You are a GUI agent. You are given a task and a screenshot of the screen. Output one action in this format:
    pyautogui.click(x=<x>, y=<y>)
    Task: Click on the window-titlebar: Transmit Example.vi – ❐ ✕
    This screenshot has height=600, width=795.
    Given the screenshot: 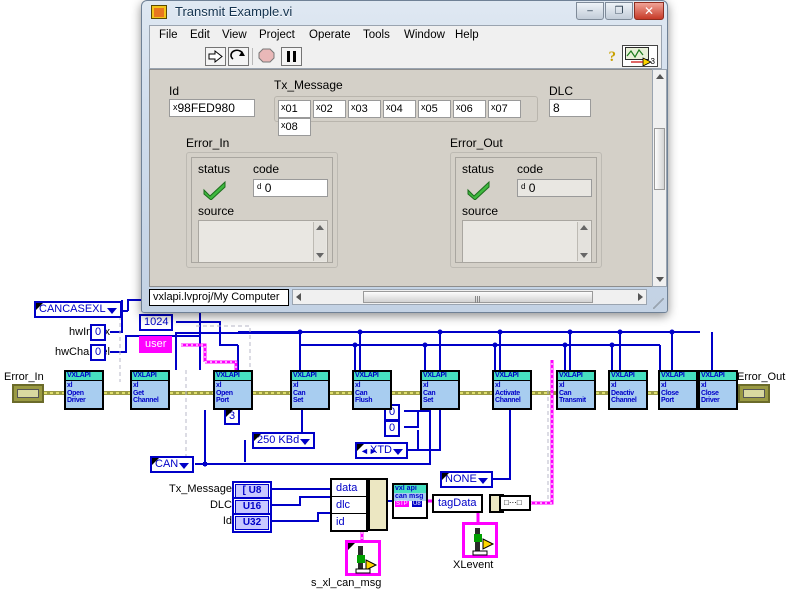 What is the action you would take?
    pyautogui.click(x=404, y=13)
    